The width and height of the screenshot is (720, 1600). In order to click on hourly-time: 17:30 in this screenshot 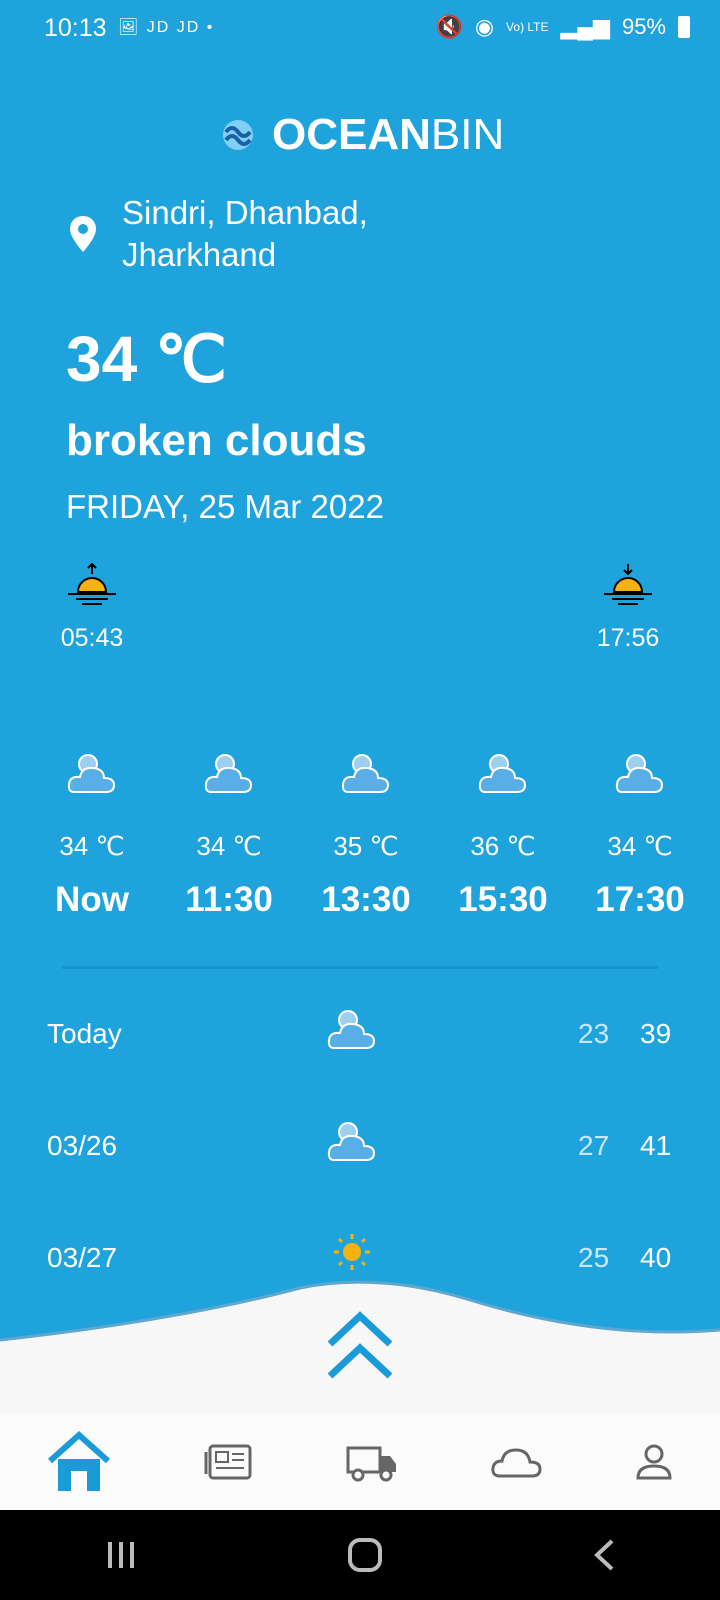, I will do `click(640, 899)`.